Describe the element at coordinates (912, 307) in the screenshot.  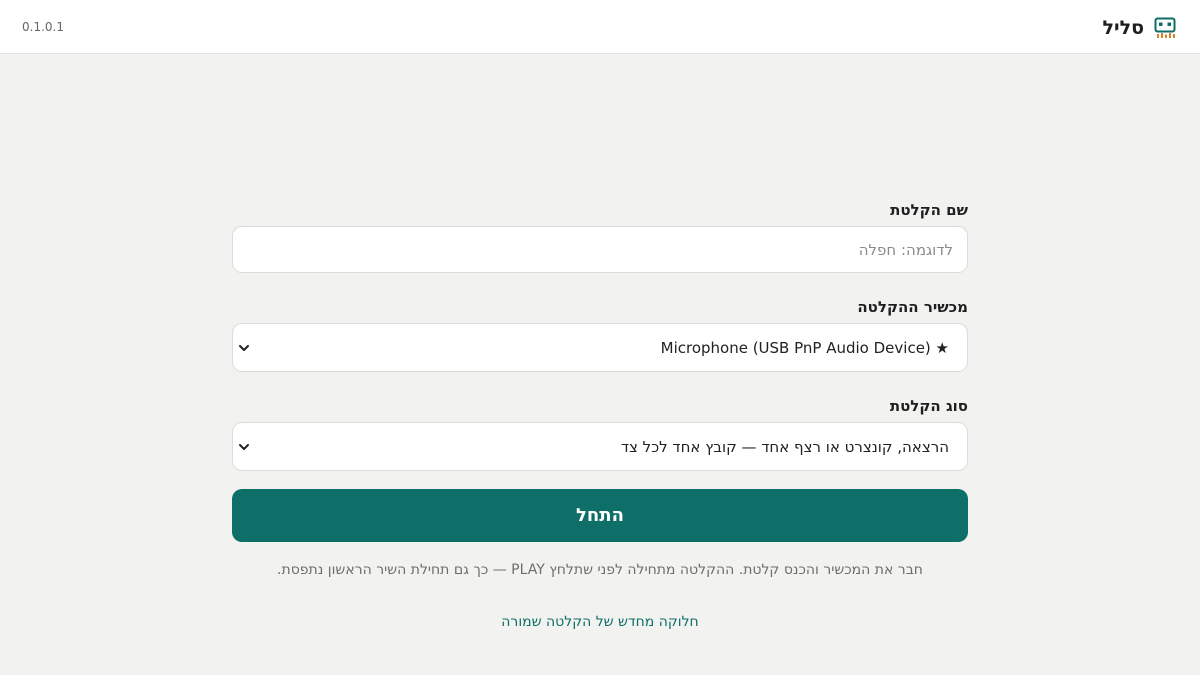
I see `device-label: מכשיר ההקלטה` at that location.